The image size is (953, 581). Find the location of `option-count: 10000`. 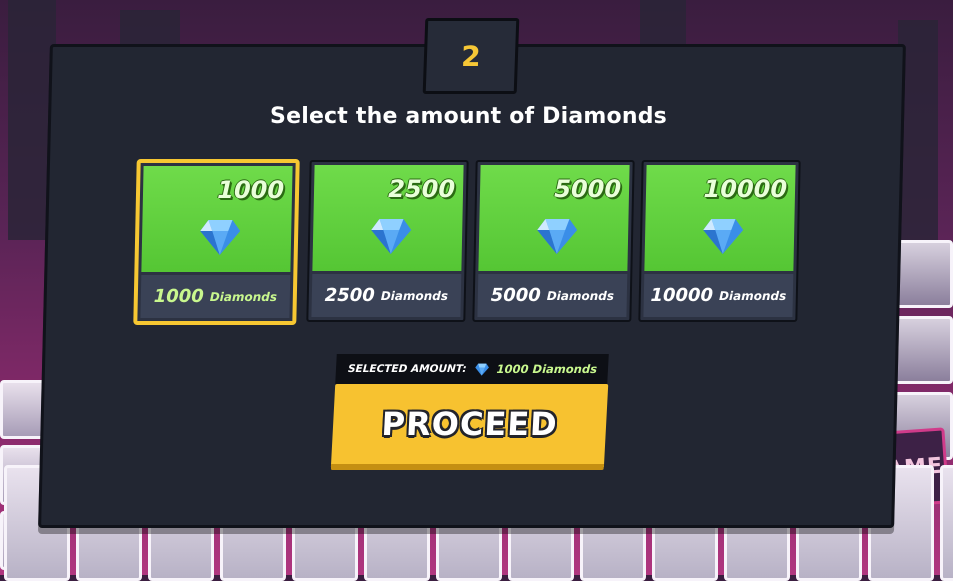

option-count: 10000 is located at coordinates (682, 295).